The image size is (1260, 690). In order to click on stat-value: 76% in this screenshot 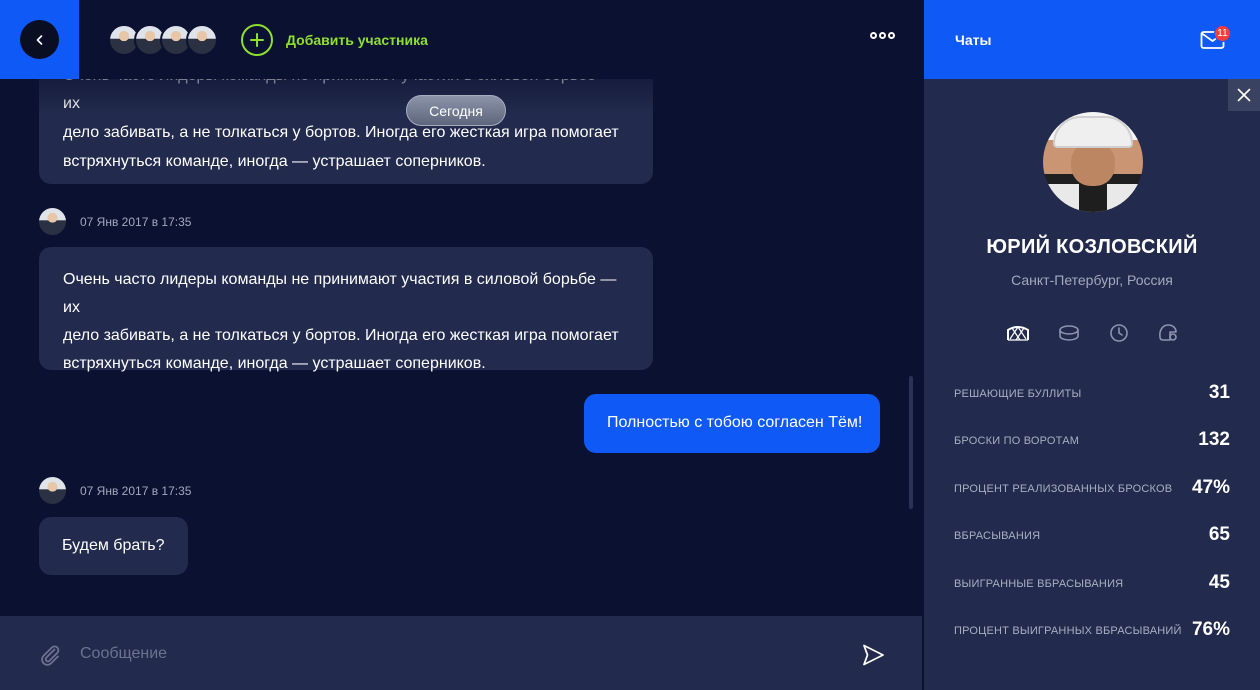, I will do `click(1210, 629)`.